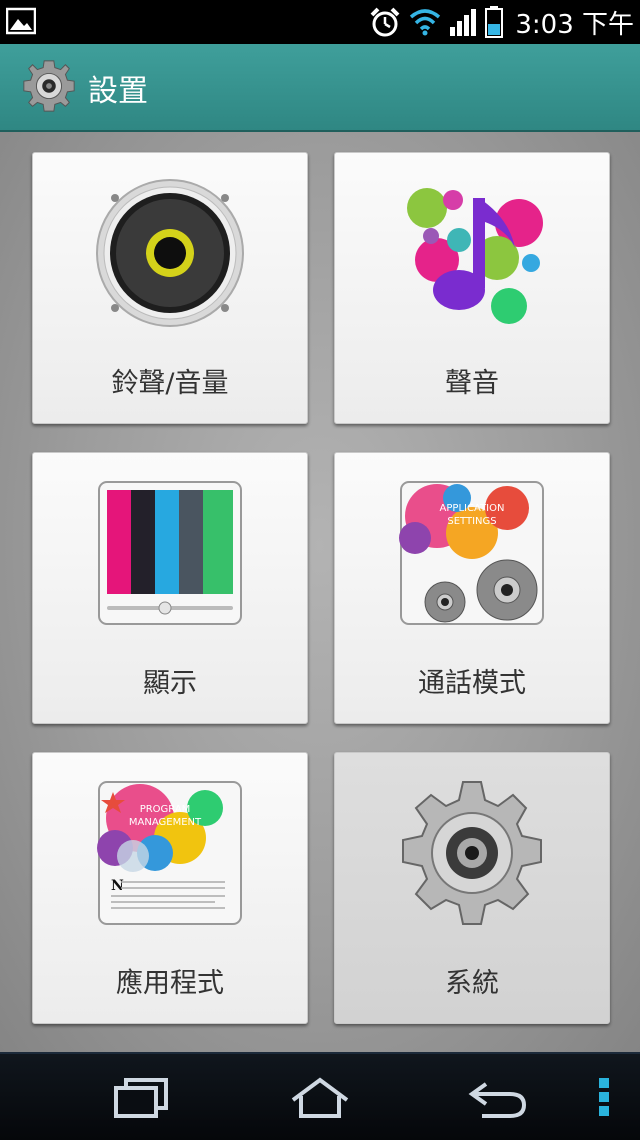  I want to click on clock-time: 3:03 下午, so click(574, 24).